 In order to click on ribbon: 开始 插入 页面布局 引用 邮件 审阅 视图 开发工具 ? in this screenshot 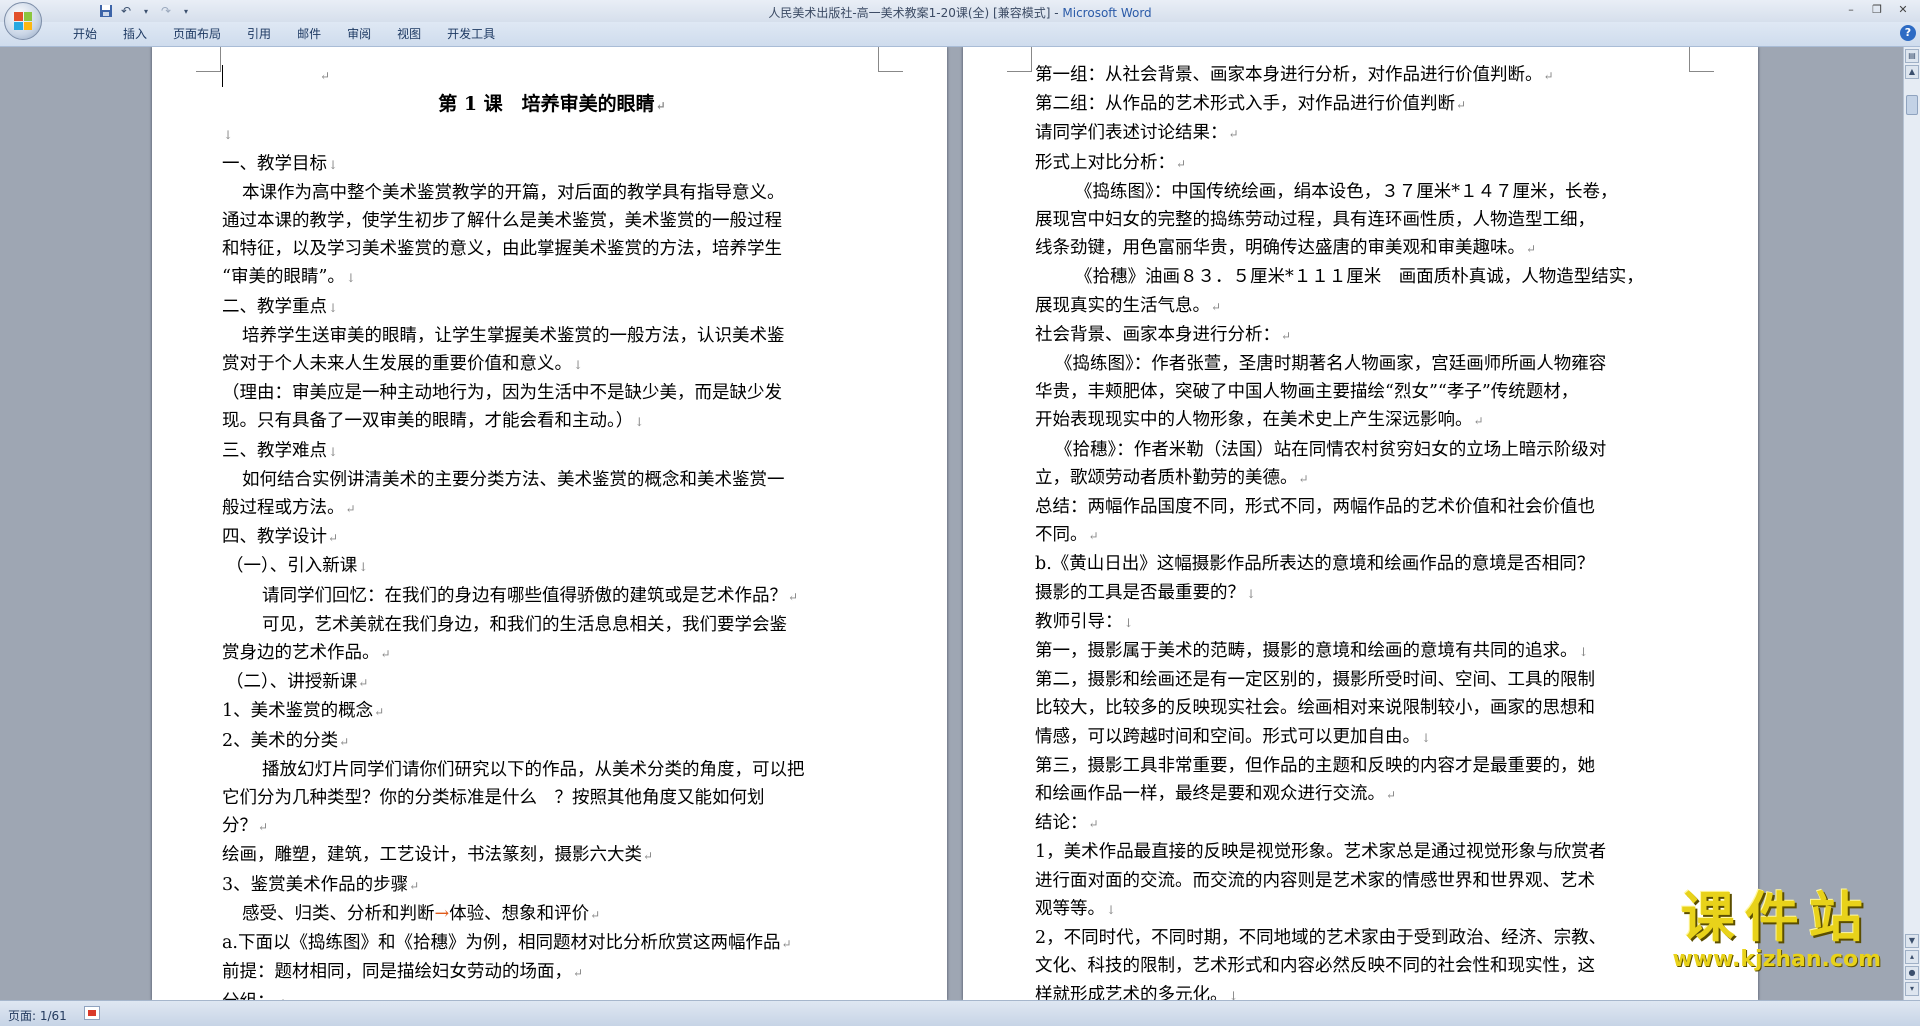, I will do `click(960, 34)`.